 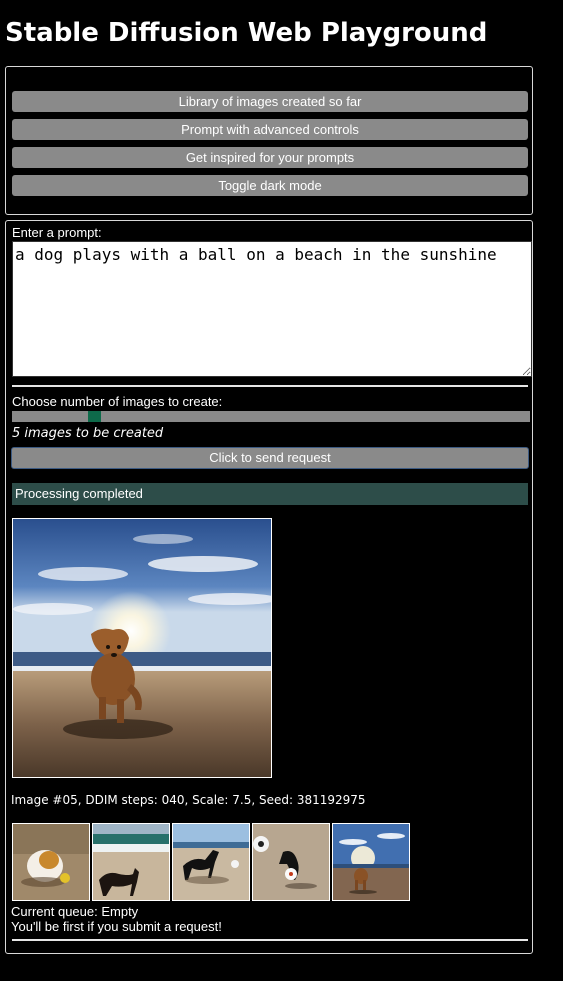 What do you see at coordinates (270, 494) in the screenshot?
I see `status-bar: Processing completed` at bounding box center [270, 494].